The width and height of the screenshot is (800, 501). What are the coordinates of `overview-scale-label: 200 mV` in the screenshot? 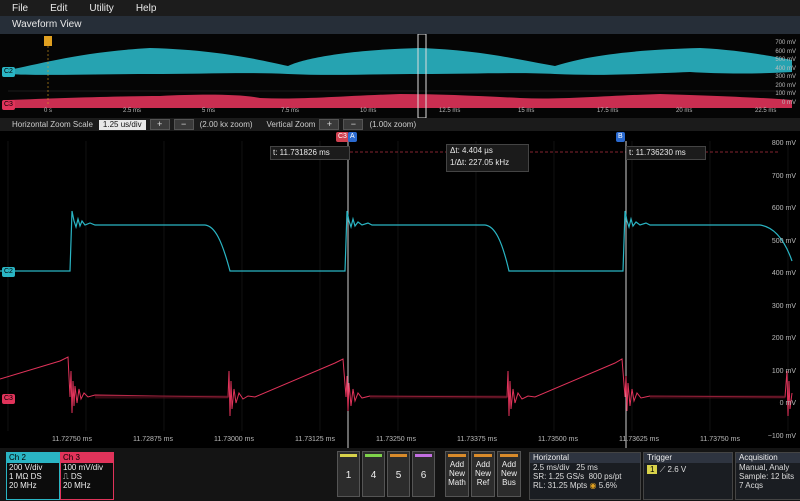 It's located at (785, 85).